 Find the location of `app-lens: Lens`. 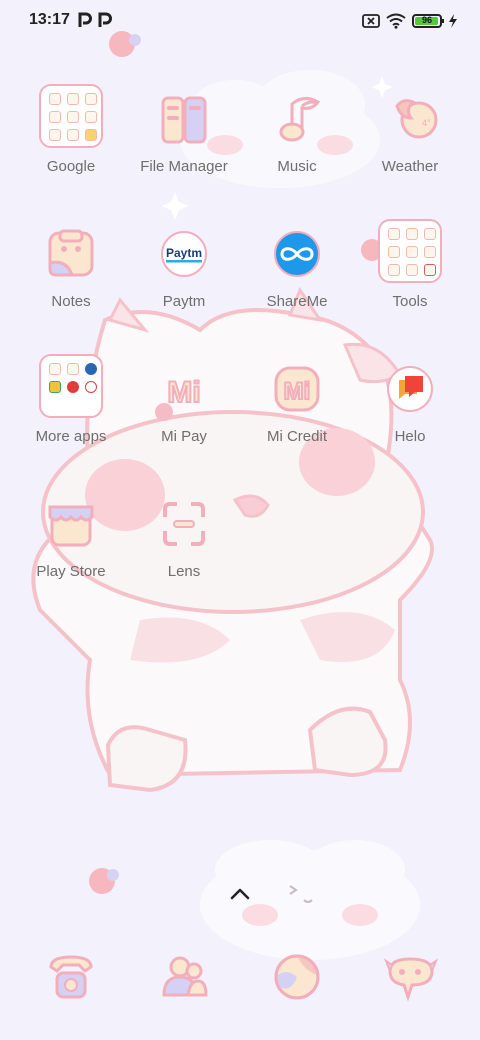

app-lens: Lens is located at coordinates (184, 545).